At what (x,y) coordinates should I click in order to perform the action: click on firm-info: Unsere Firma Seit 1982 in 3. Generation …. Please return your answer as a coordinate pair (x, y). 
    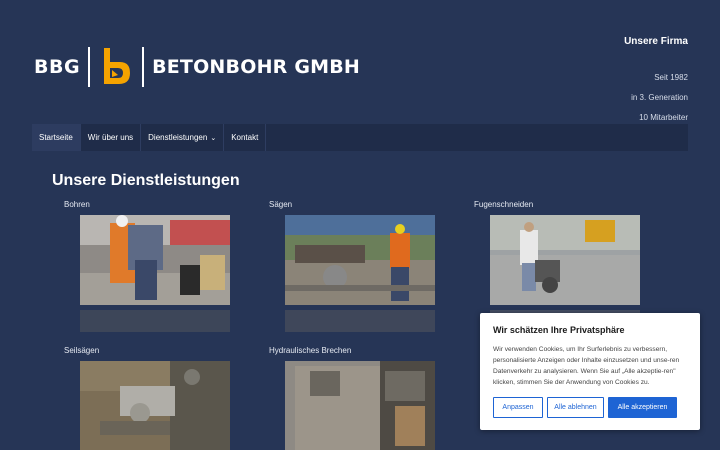
    Looking at the image, I should click on (656, 84).